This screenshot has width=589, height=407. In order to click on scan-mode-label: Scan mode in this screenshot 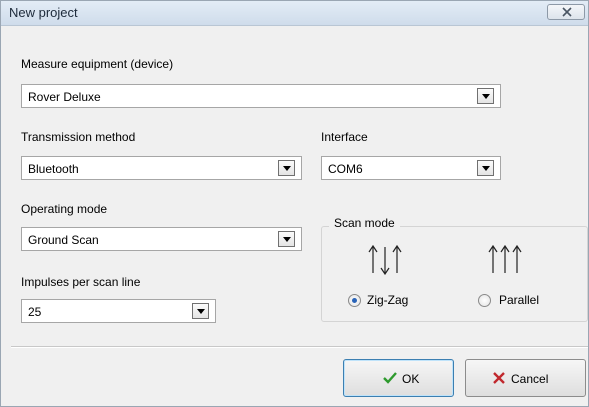, I will do `click(364, 223)`.